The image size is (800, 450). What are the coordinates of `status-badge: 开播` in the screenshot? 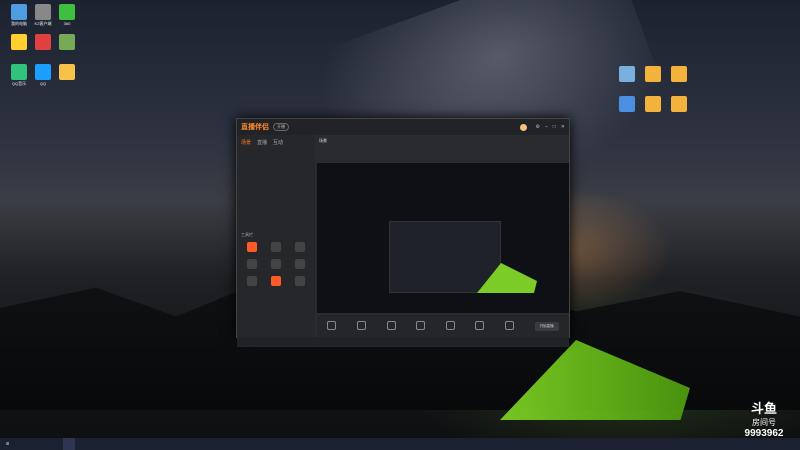 It's located at (281, 127).